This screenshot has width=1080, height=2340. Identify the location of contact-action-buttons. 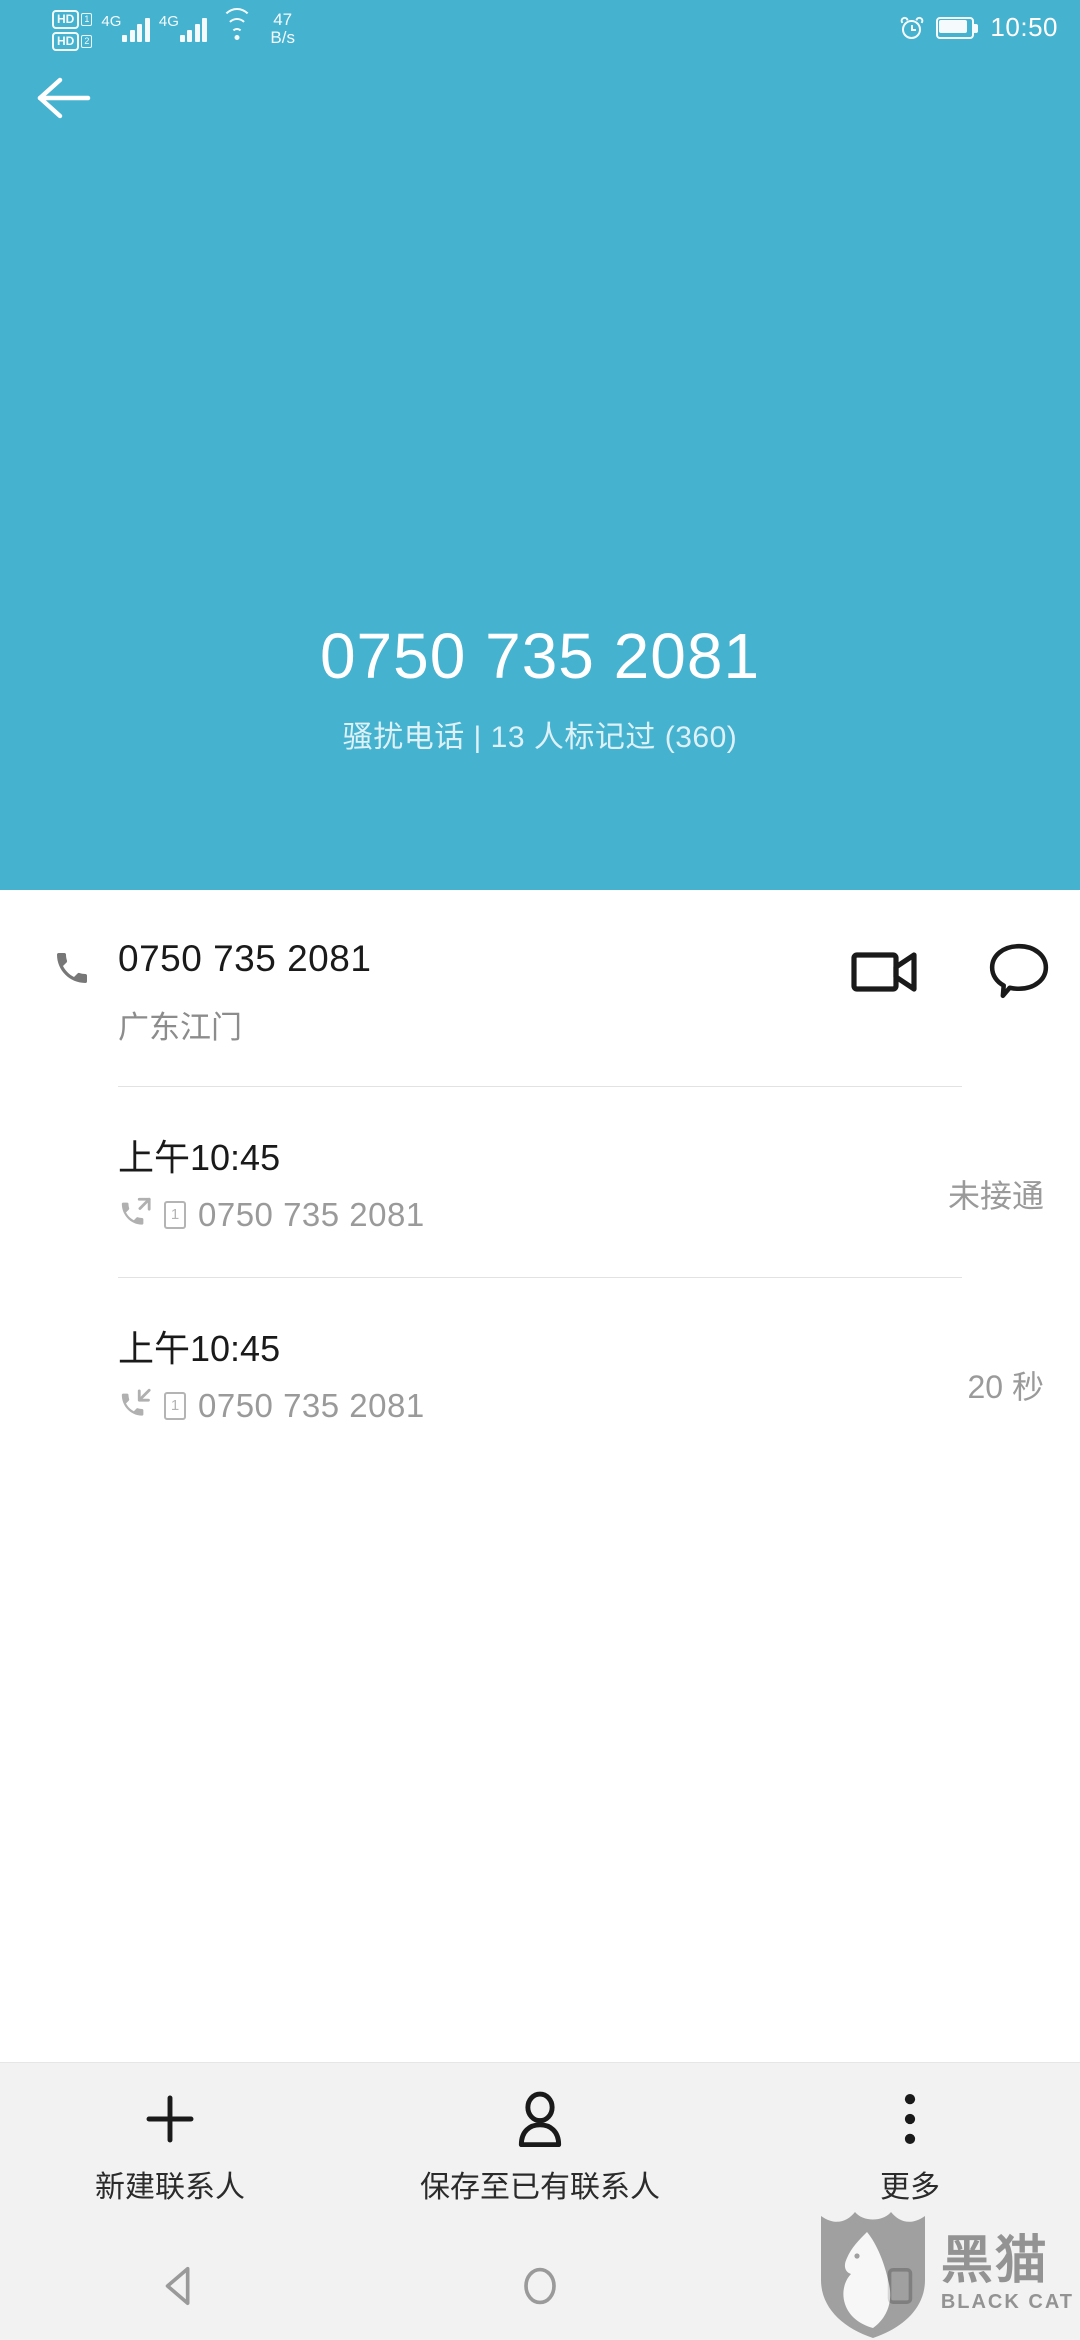
(950, 973).